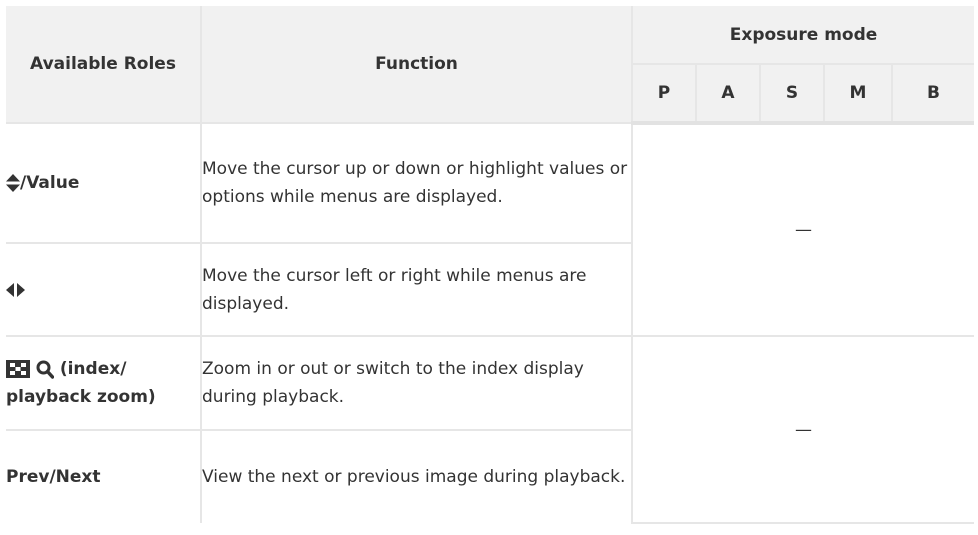  I want to click on role-cell: (index/ playback zoom), so click(104, 383).